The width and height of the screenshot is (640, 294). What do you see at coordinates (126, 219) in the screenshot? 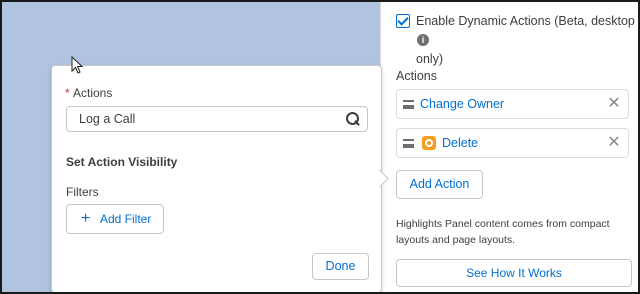
I see `add-filter-label: Add Filter` at bounding box center [126, 219].